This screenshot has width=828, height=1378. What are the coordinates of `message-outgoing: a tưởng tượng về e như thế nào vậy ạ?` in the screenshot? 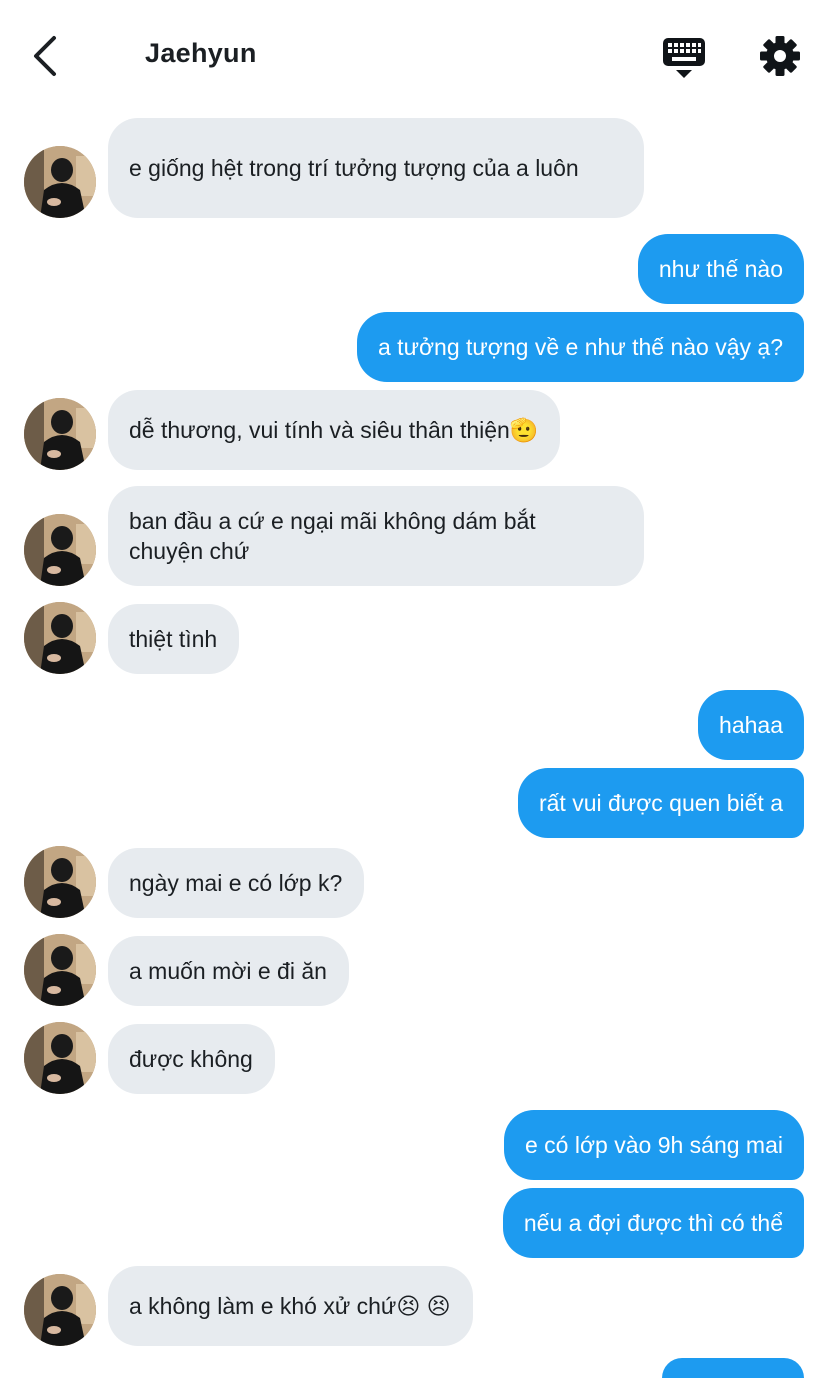 It's located at (580, 347).